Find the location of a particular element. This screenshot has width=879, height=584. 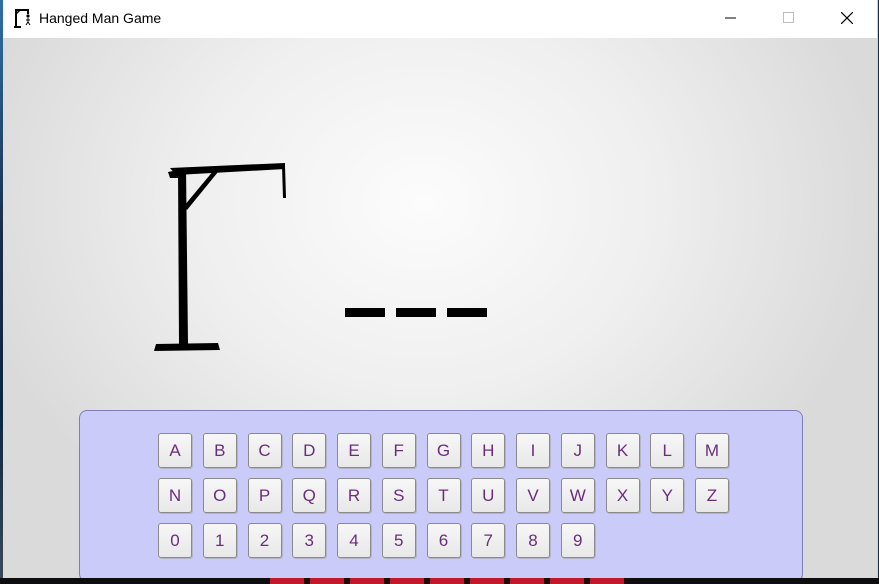

maximize-button is located at coordinates (789, 18).